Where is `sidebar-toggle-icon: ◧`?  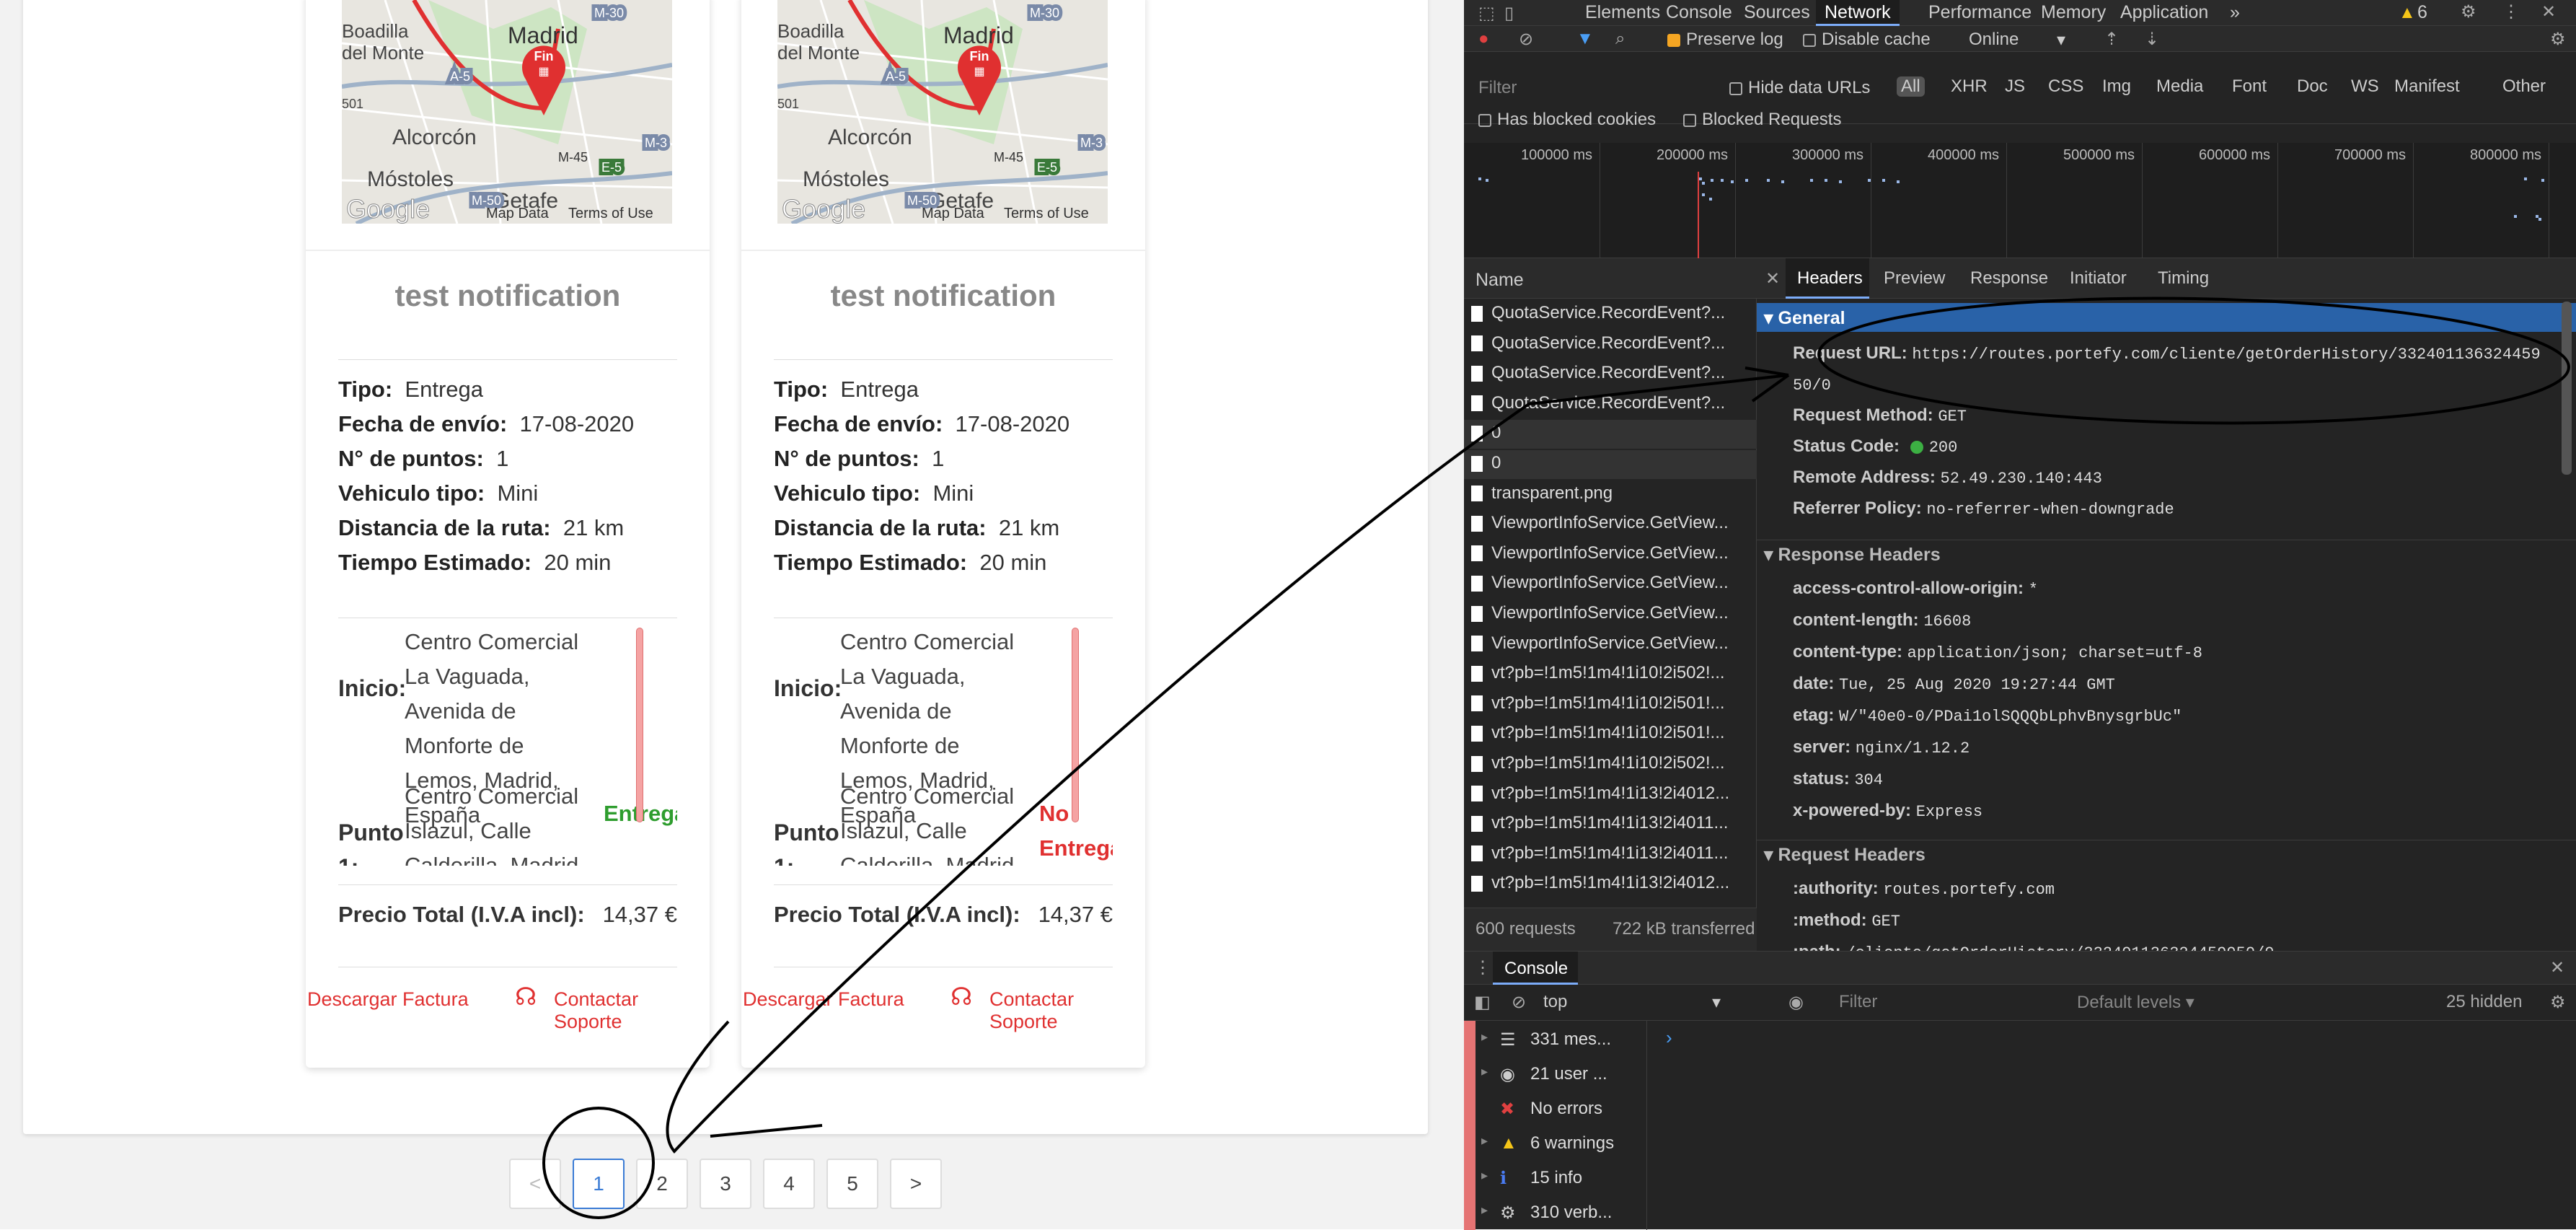 sidebar-toggle-icon: ◧ is located at coordinates (1482, 1003).